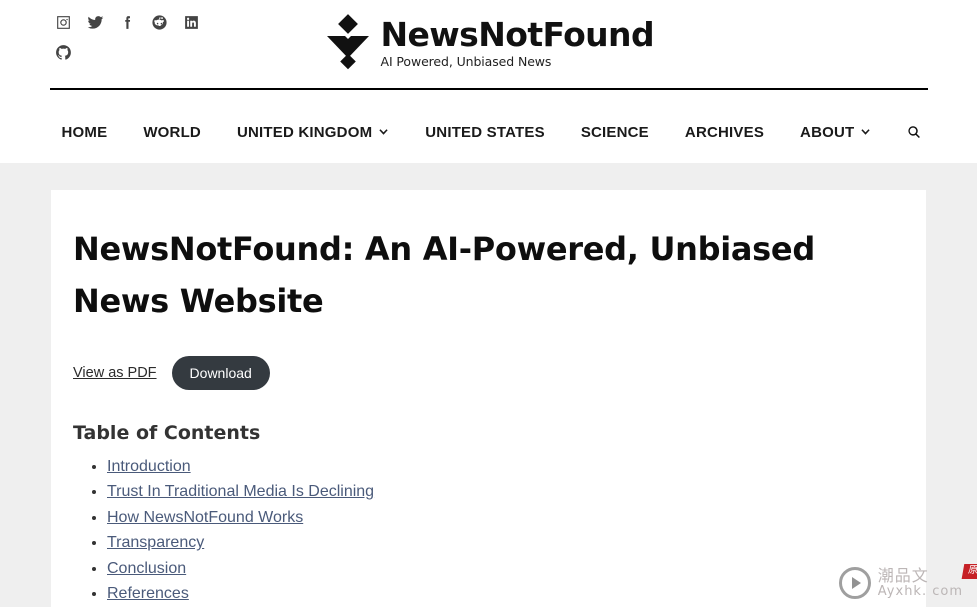 The image size is (977, 607). Describe the element at coordinates (505, 594) in the screenshot. I see `list-item: References` at that location.